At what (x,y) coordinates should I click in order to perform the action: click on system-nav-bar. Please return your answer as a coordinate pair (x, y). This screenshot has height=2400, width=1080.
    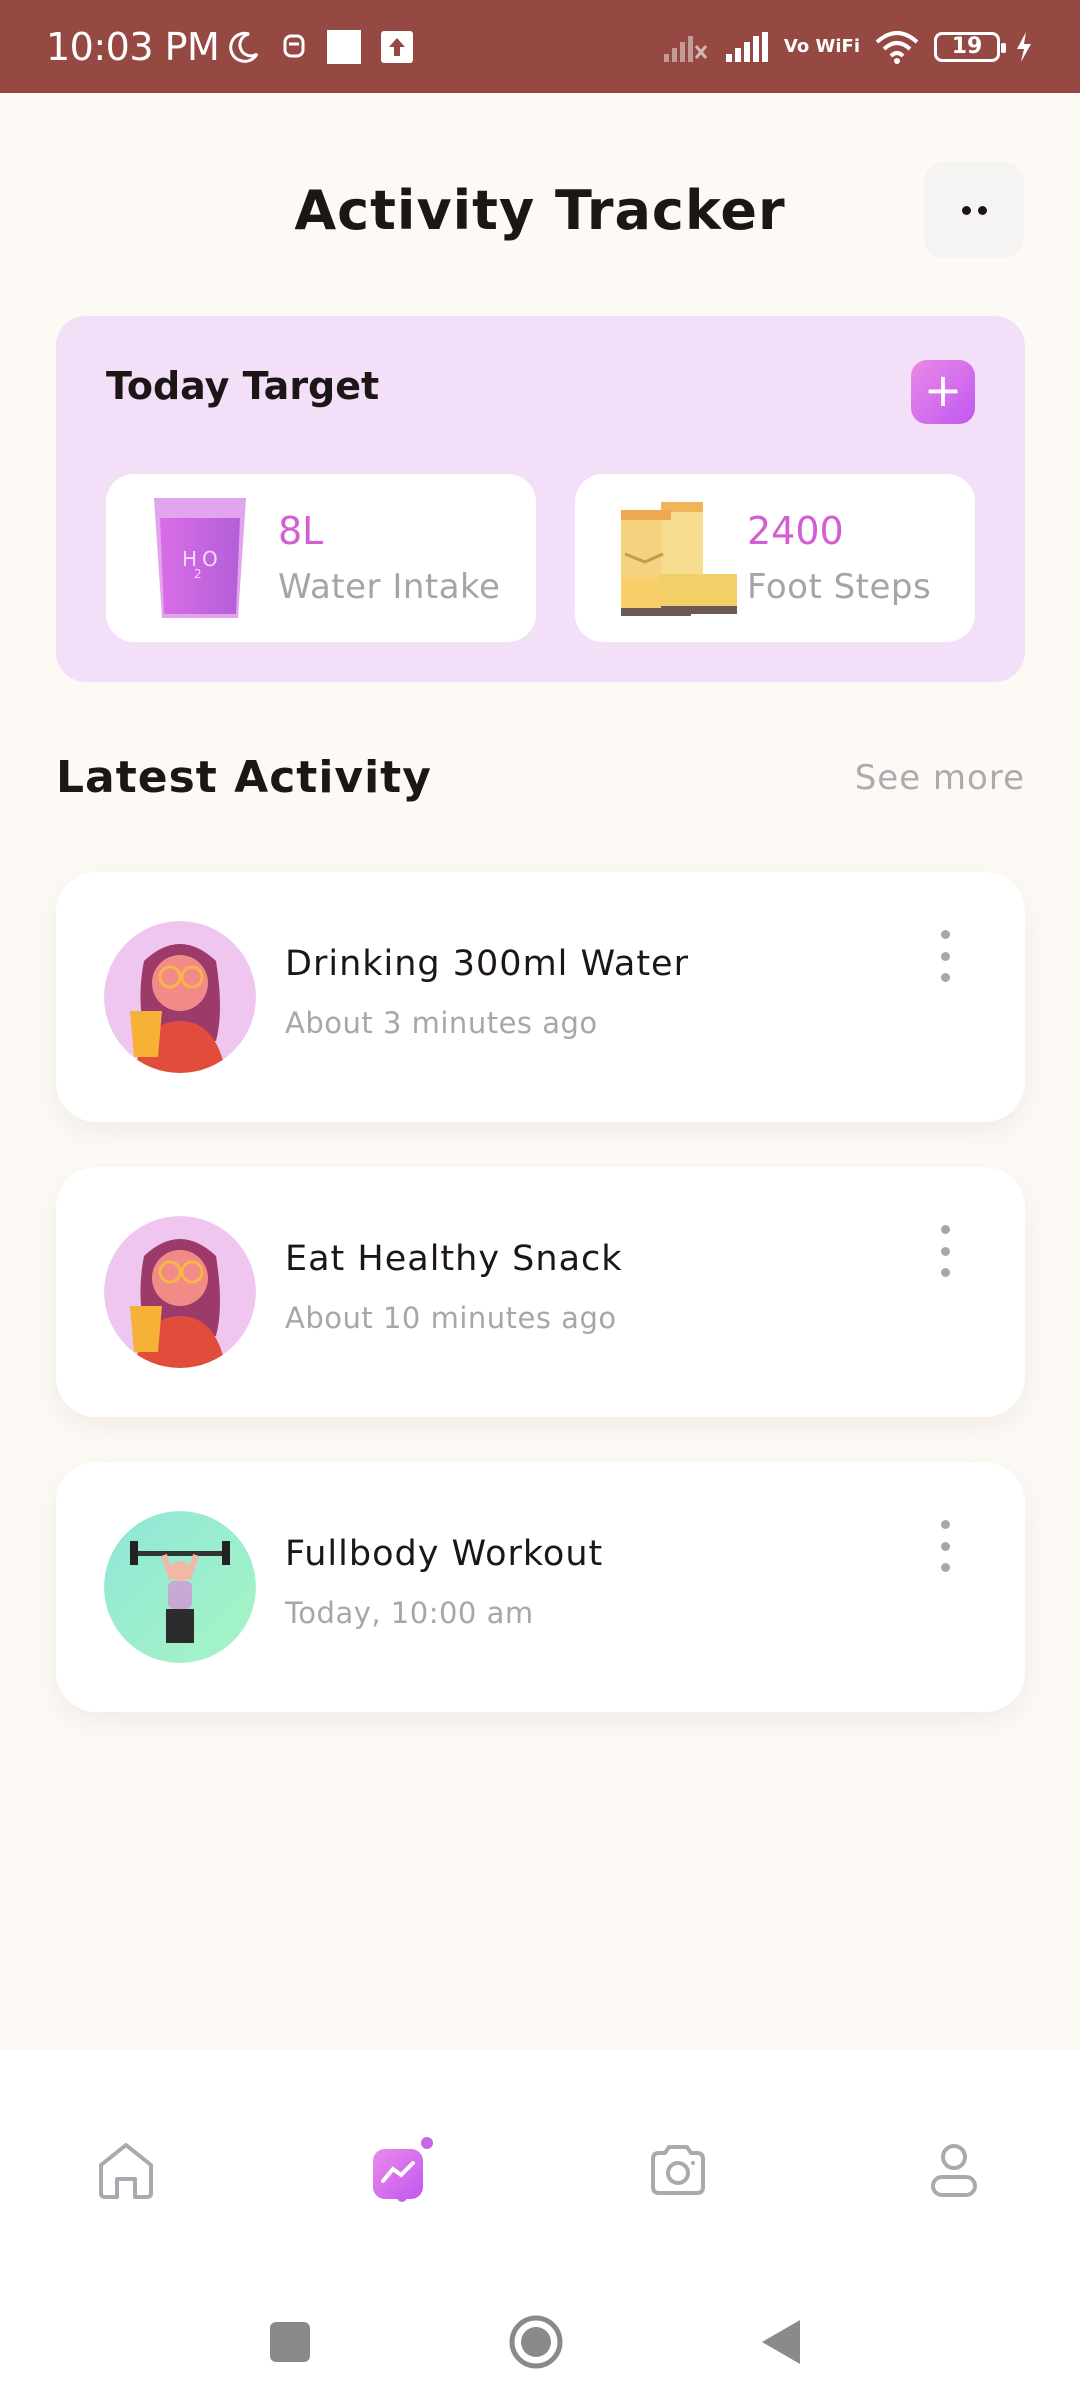
    Looking at the image, I should click on (540, 2345).